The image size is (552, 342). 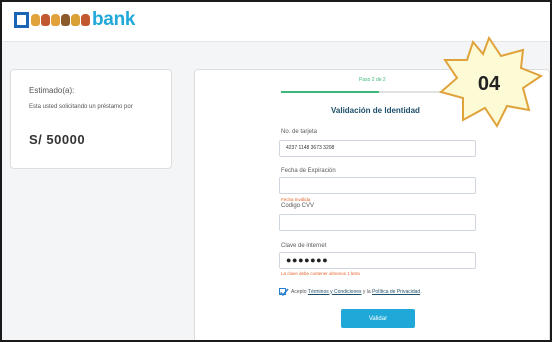 I want to click on annotation-badge: 04, so click(x=489, y=83).